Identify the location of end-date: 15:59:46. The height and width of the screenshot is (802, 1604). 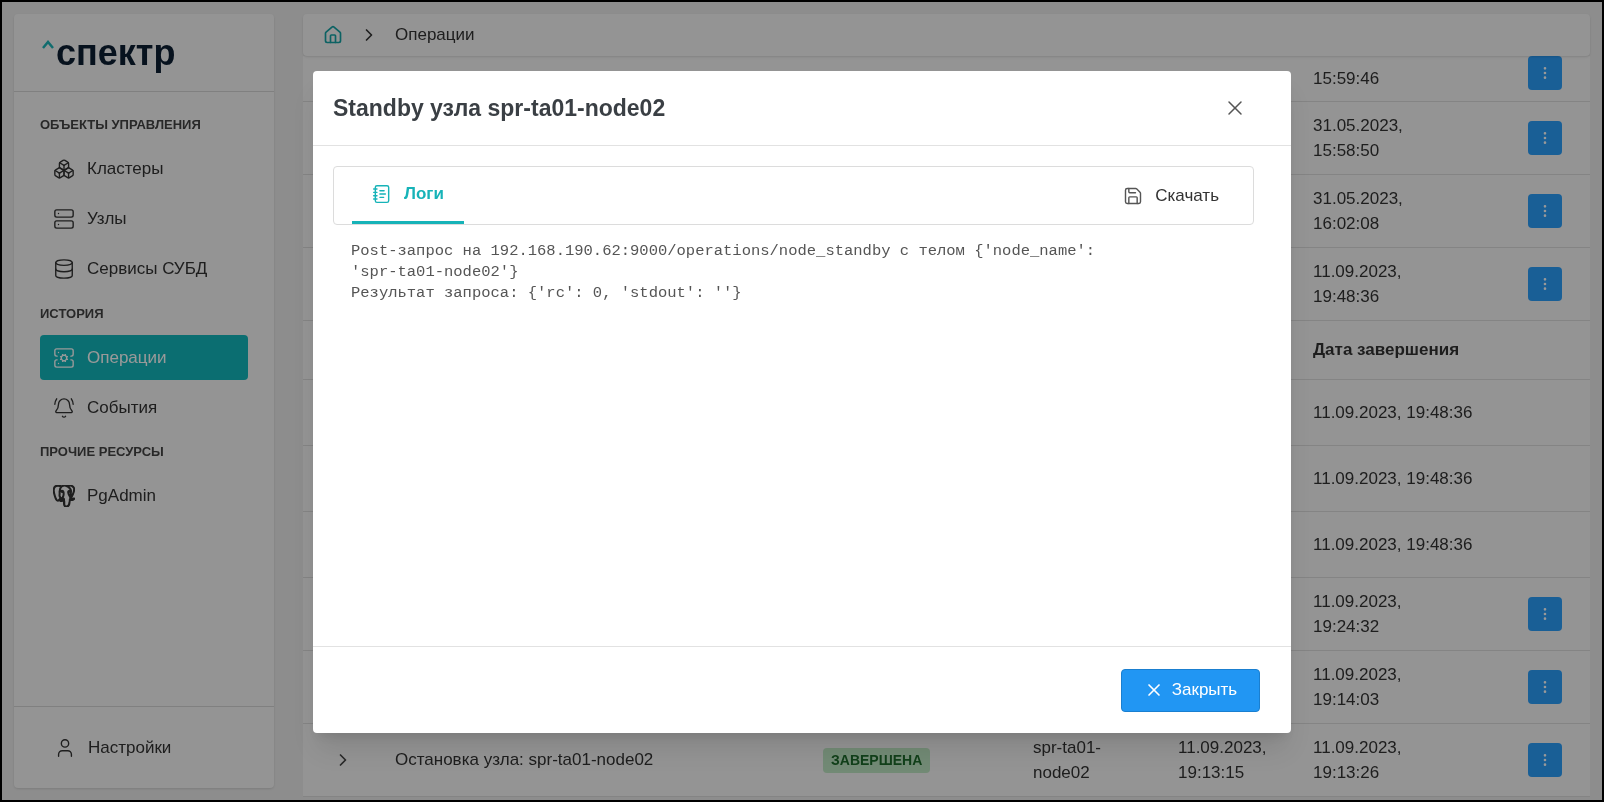
(1346, 78).